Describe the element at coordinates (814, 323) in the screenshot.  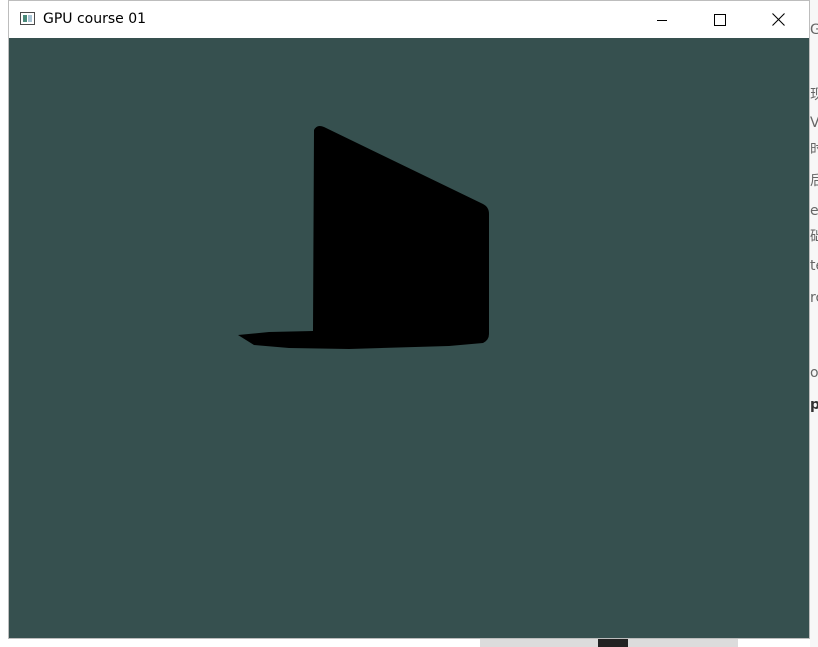
I see `background-page-strip: GI 现 VA 时 后 er 础 te rc ol p` at that location.